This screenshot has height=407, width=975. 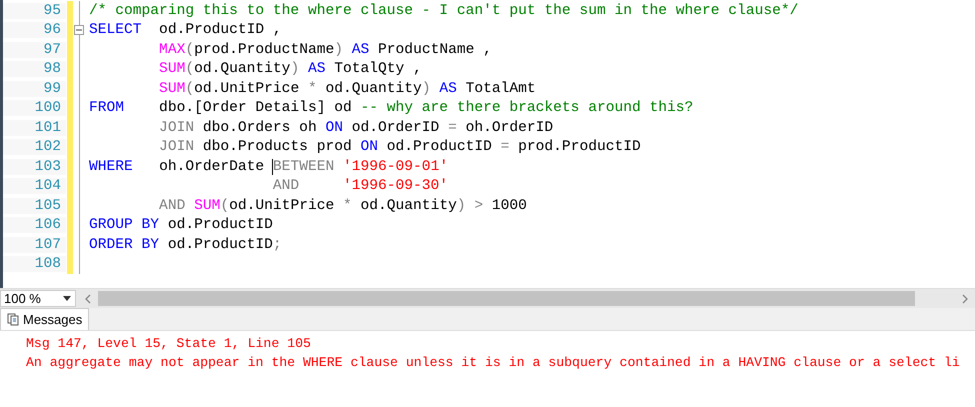 What do you see at coordinates (34, 108) in the screenshot?
I see `line-number: 100` at bounding box center [34, 108].